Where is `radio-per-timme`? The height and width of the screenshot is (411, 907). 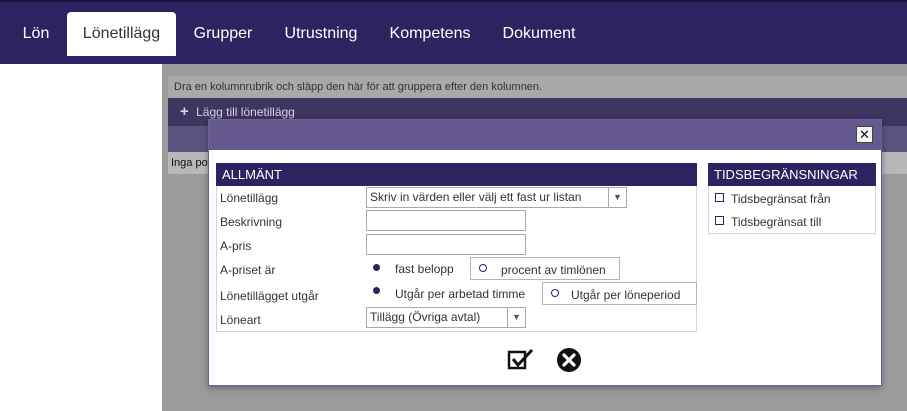 radio-per-timme is located at coordinates (376, 290).